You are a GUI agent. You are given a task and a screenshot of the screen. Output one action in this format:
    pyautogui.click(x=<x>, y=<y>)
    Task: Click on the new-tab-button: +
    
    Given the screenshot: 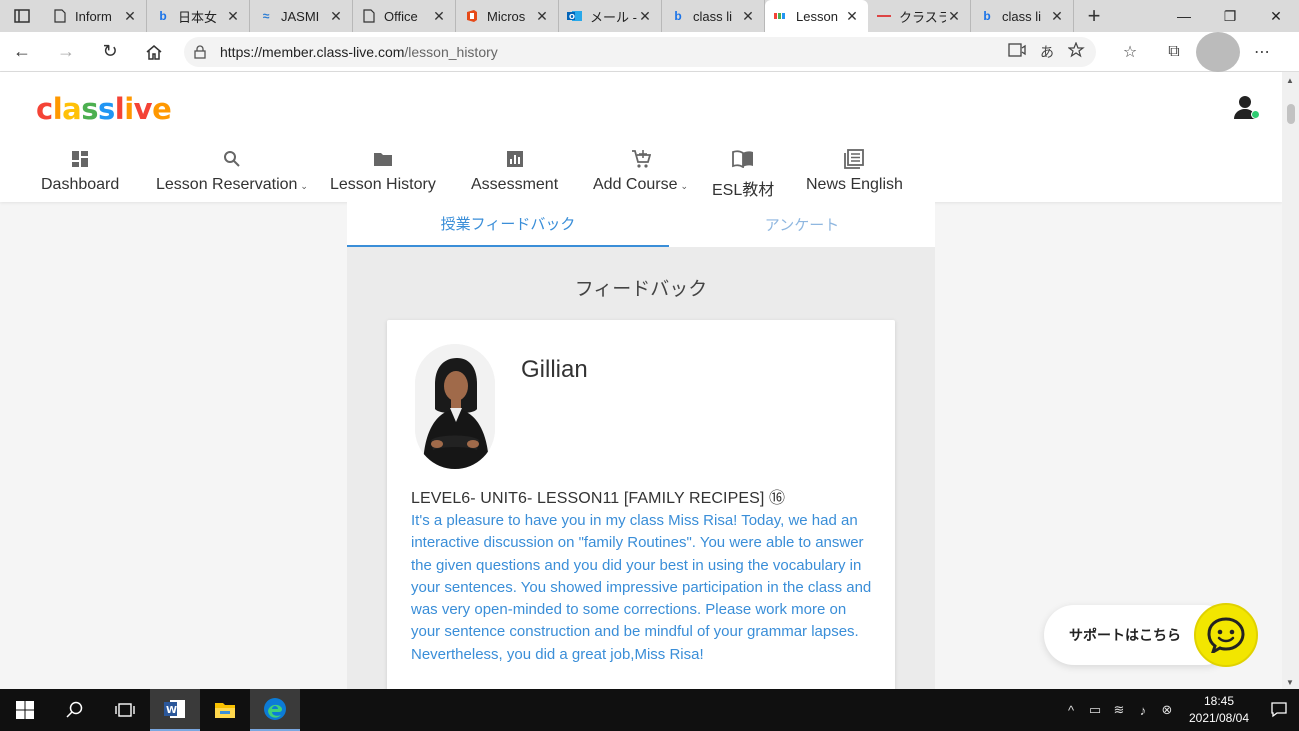 What is the action you would take?
    pyautogui.click(x=1094, y=16)
    